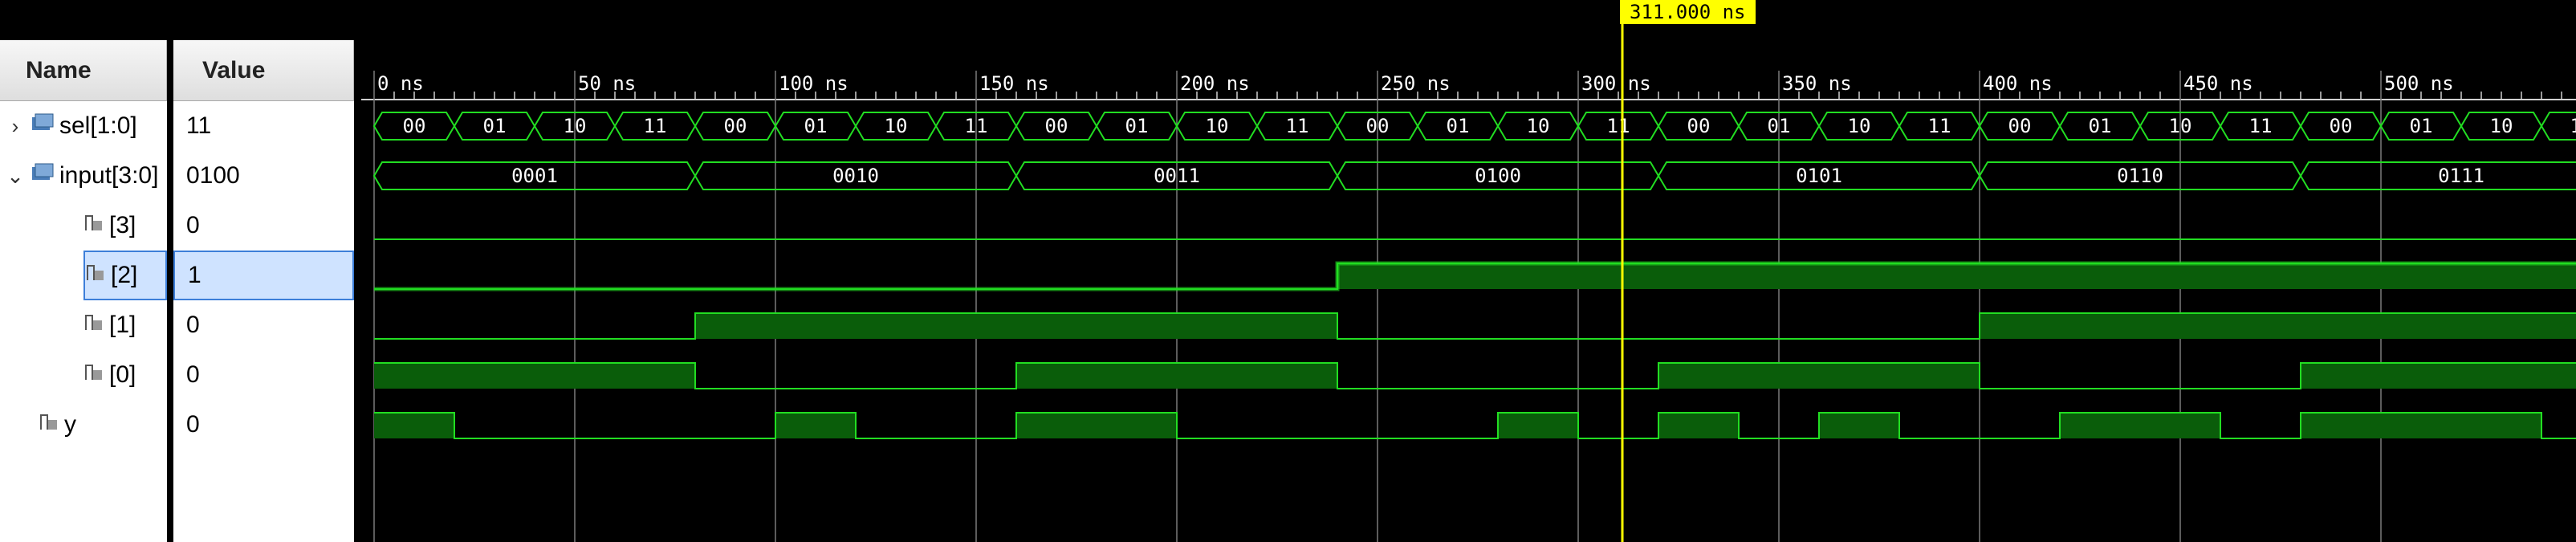 Image resolution: width=2576 pixels, height=542 pixels. What do you see at coordinates (607, 83) in the screenshot?
I see `time-tick-label: 50 ns` at bounding box center [607, 83].